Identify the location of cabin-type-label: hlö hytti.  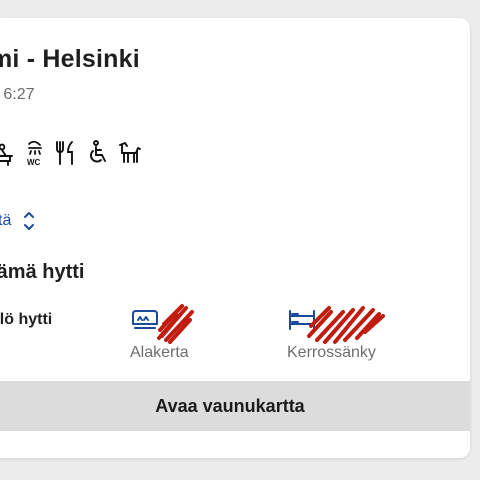
(26, 319).